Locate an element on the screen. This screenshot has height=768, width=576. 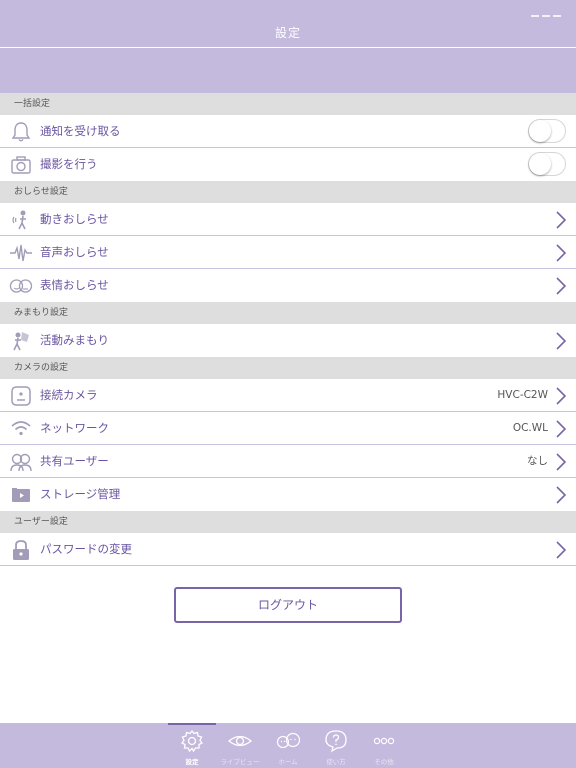
tab-other-label: その他 is located at coordinates (384, 762).